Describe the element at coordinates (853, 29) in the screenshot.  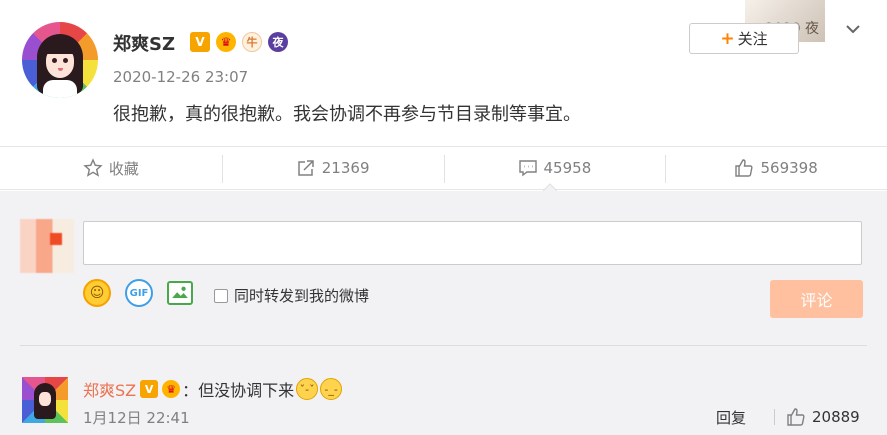
I see `chevron-down-icon` at that location.